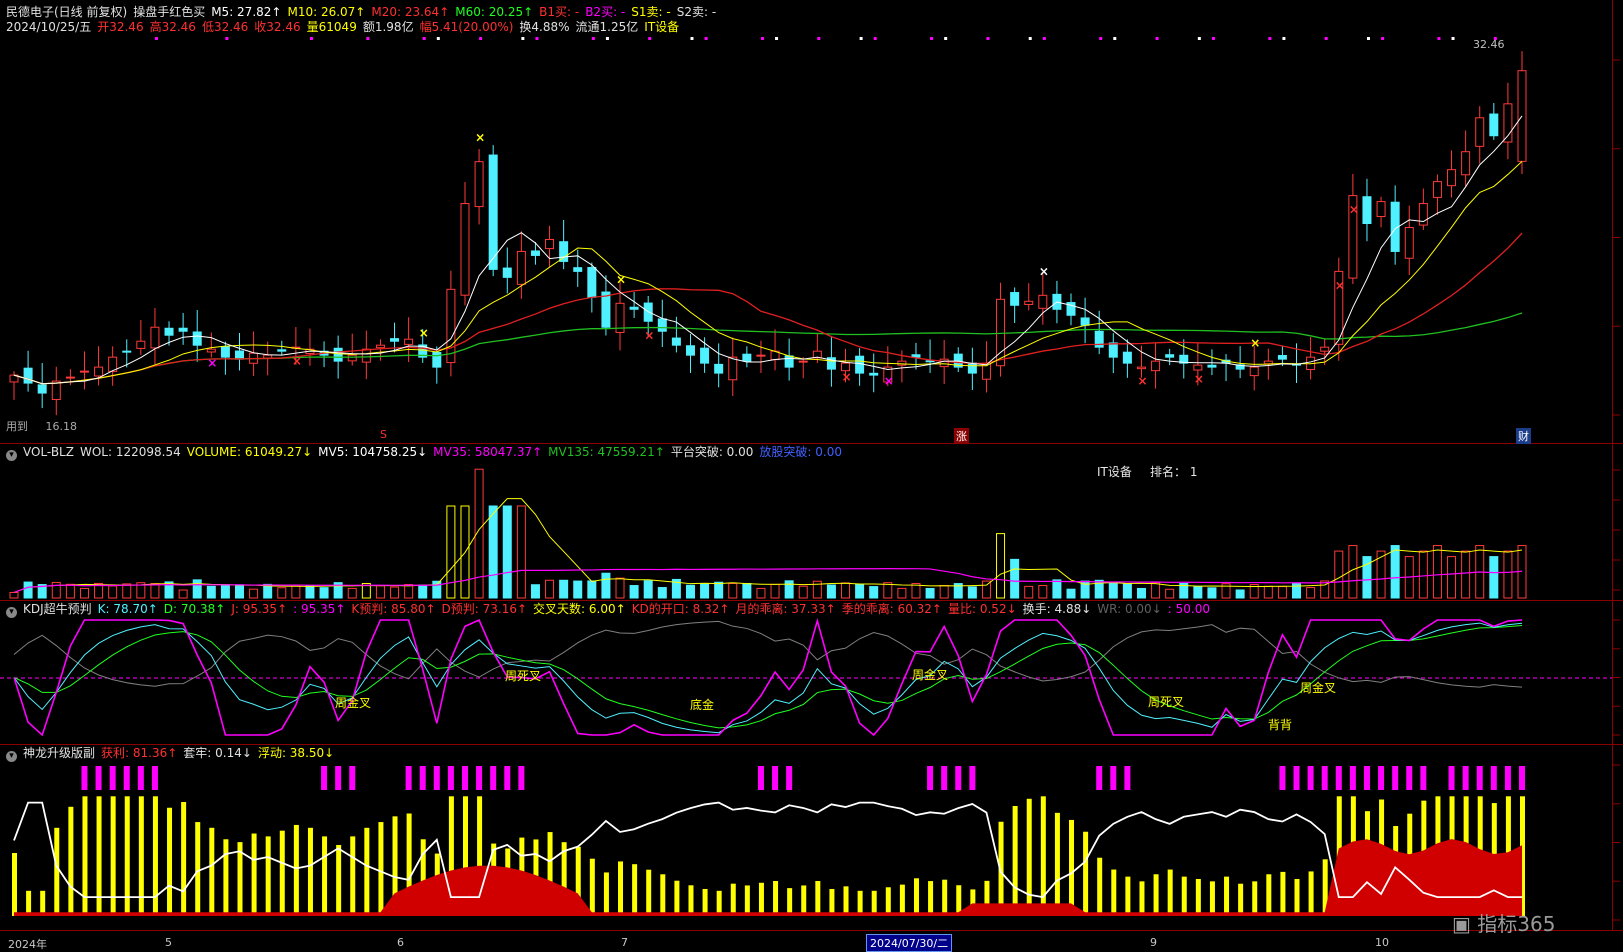  Describe the element at coordinates (1153, 942) in the screenshot. I see `x-label-sep: 9` at that location.